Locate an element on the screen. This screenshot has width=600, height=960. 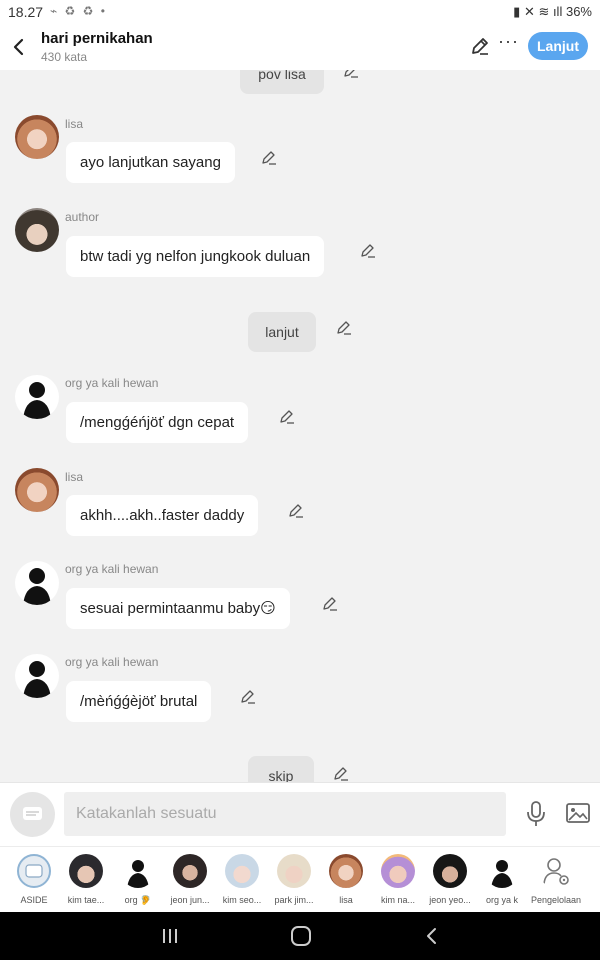
message-input: Katakanlah sesuatu is located at coordinates (285, 814).